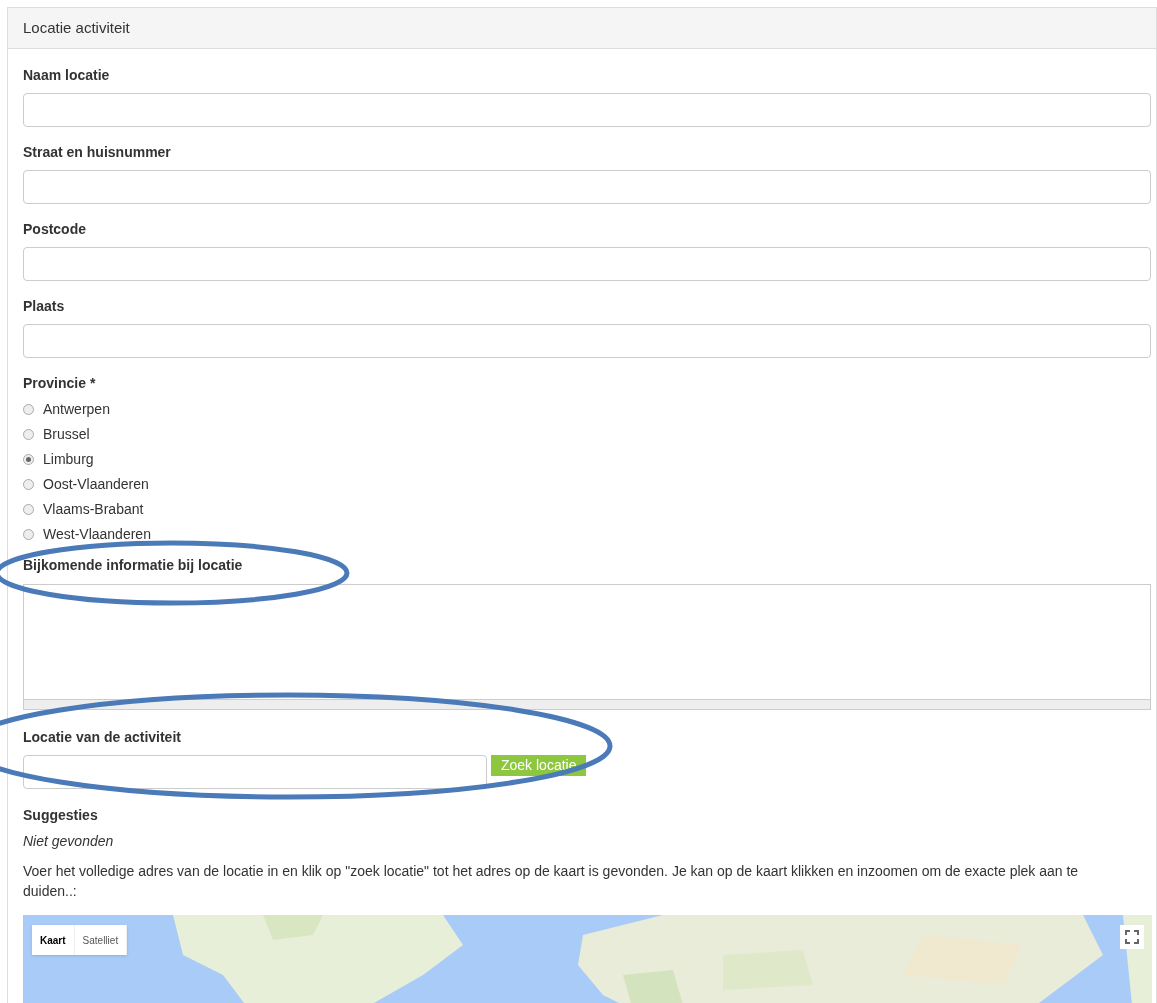  Describe the element at coordinates (97, 152) in the screenshot. I see `field-label: Straat en huisnummer` at that location.